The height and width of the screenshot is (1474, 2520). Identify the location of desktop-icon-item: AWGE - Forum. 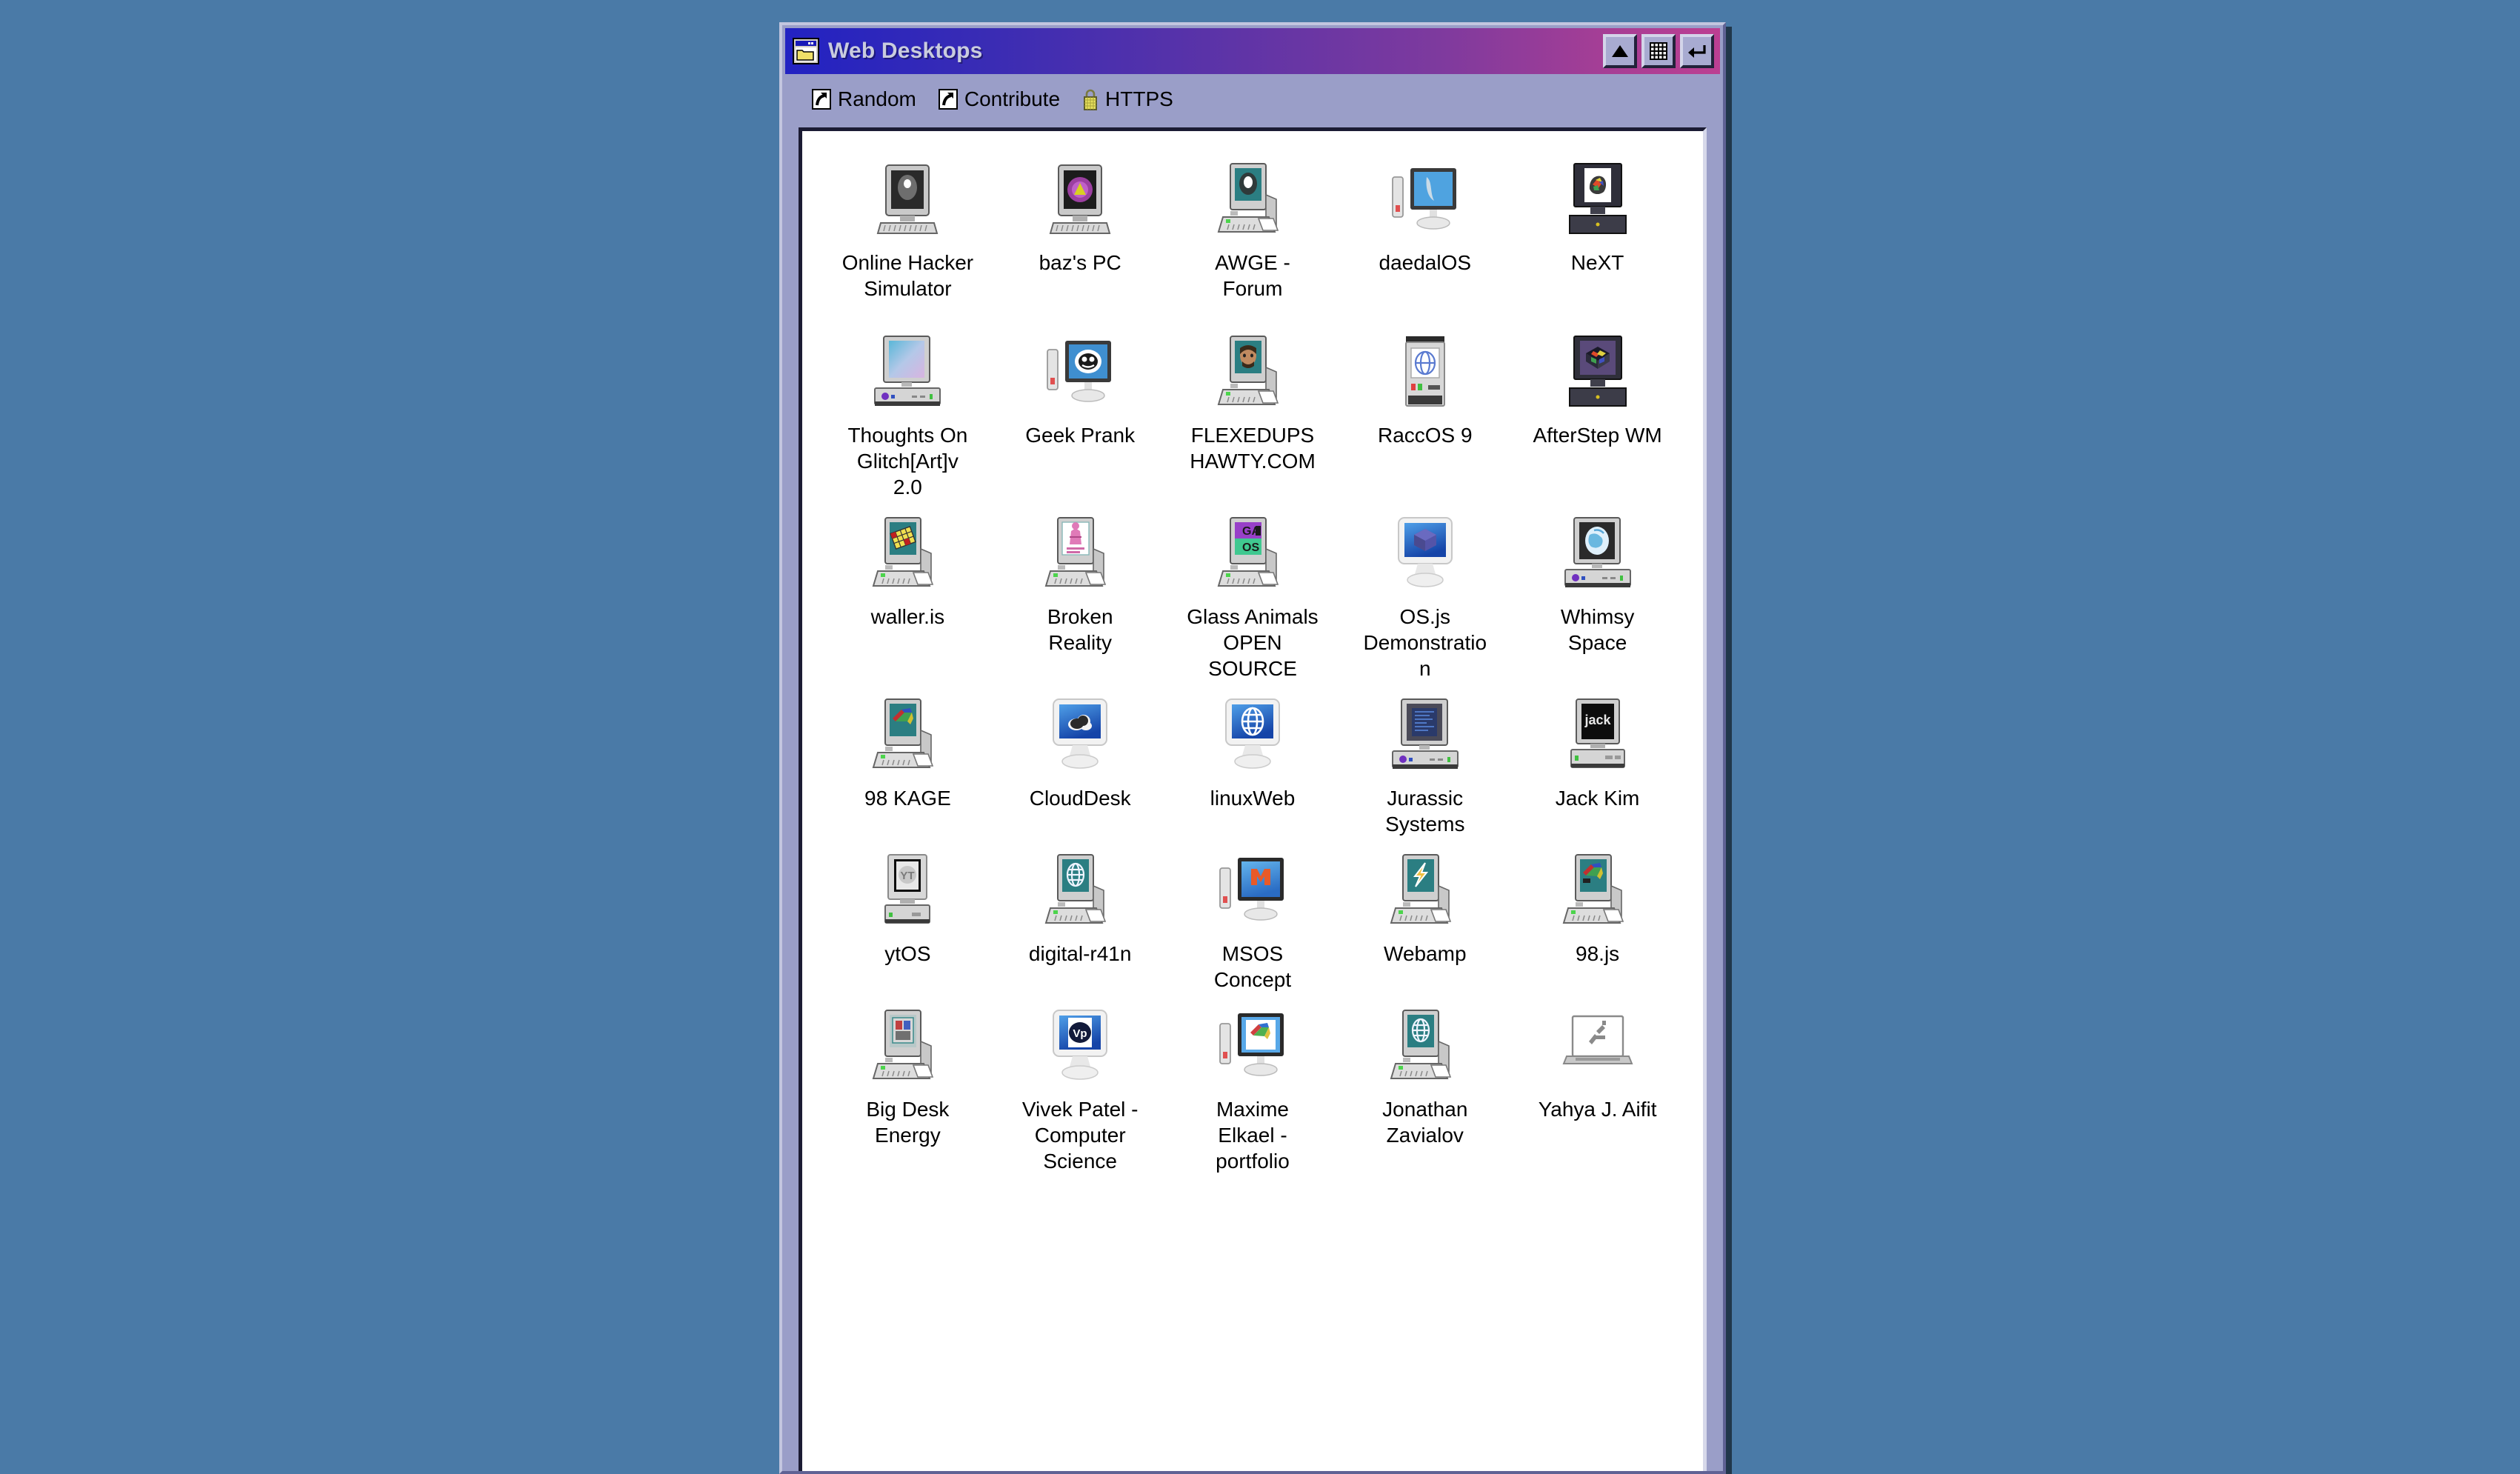
(1253, 232).